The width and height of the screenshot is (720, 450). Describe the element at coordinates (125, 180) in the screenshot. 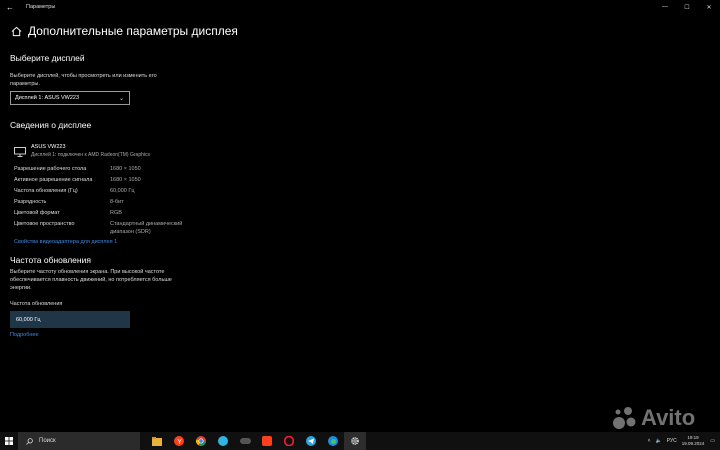

I see `info-value-active-resolution: 1680 × 1050` at that location.